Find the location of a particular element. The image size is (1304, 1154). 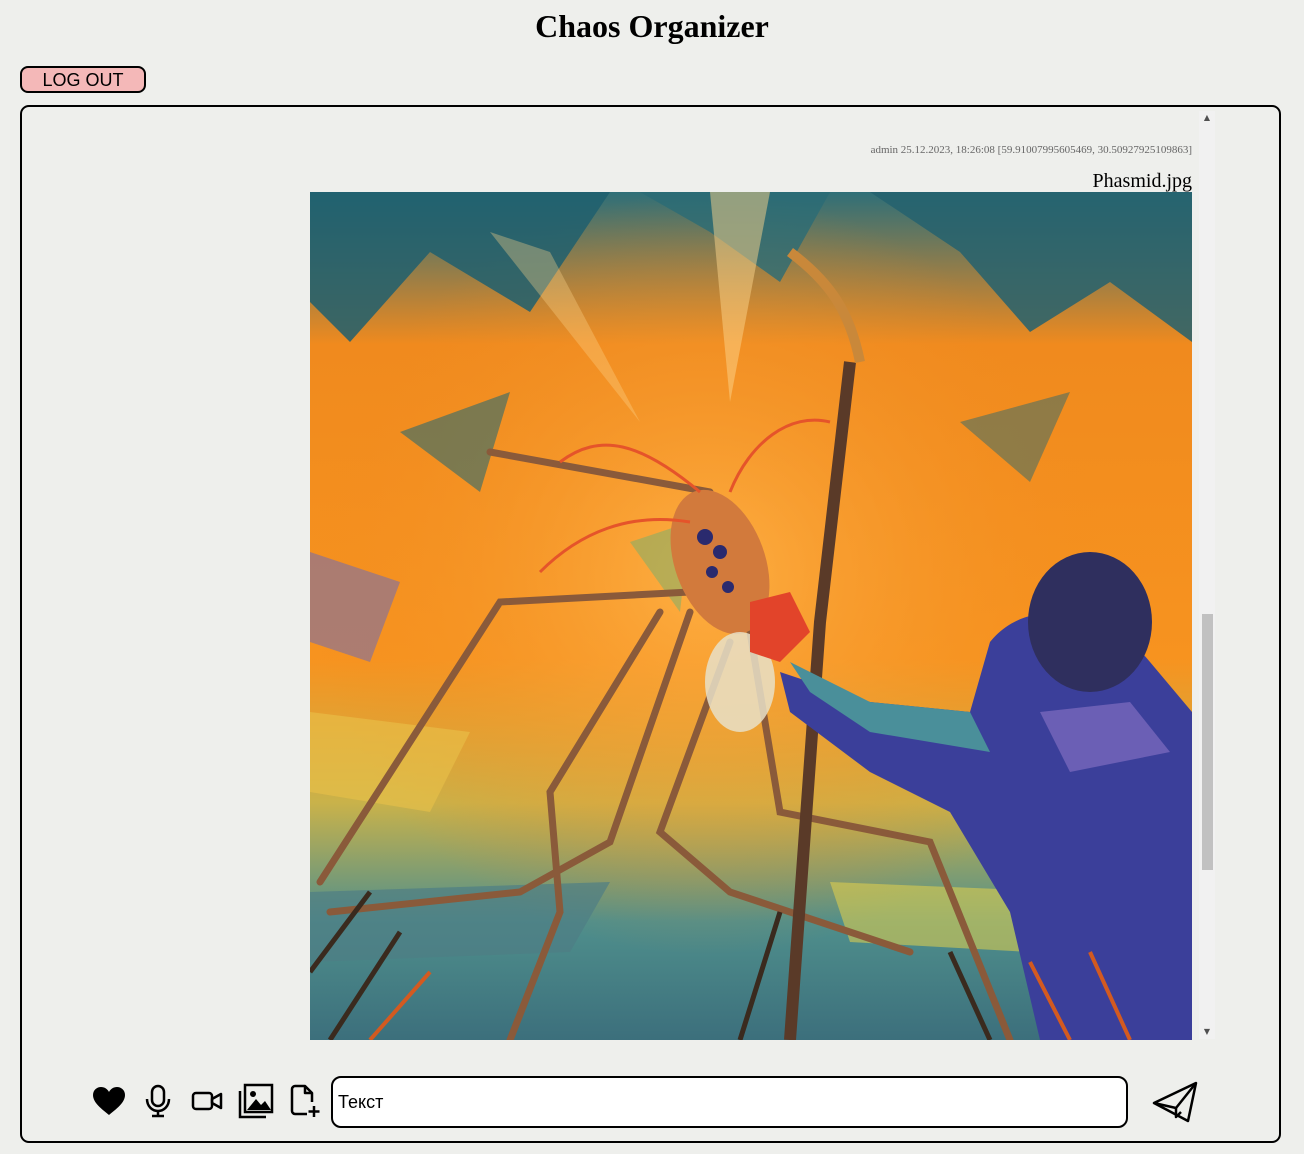

scrollbar-thumb is located at coordinates (1207, 742).